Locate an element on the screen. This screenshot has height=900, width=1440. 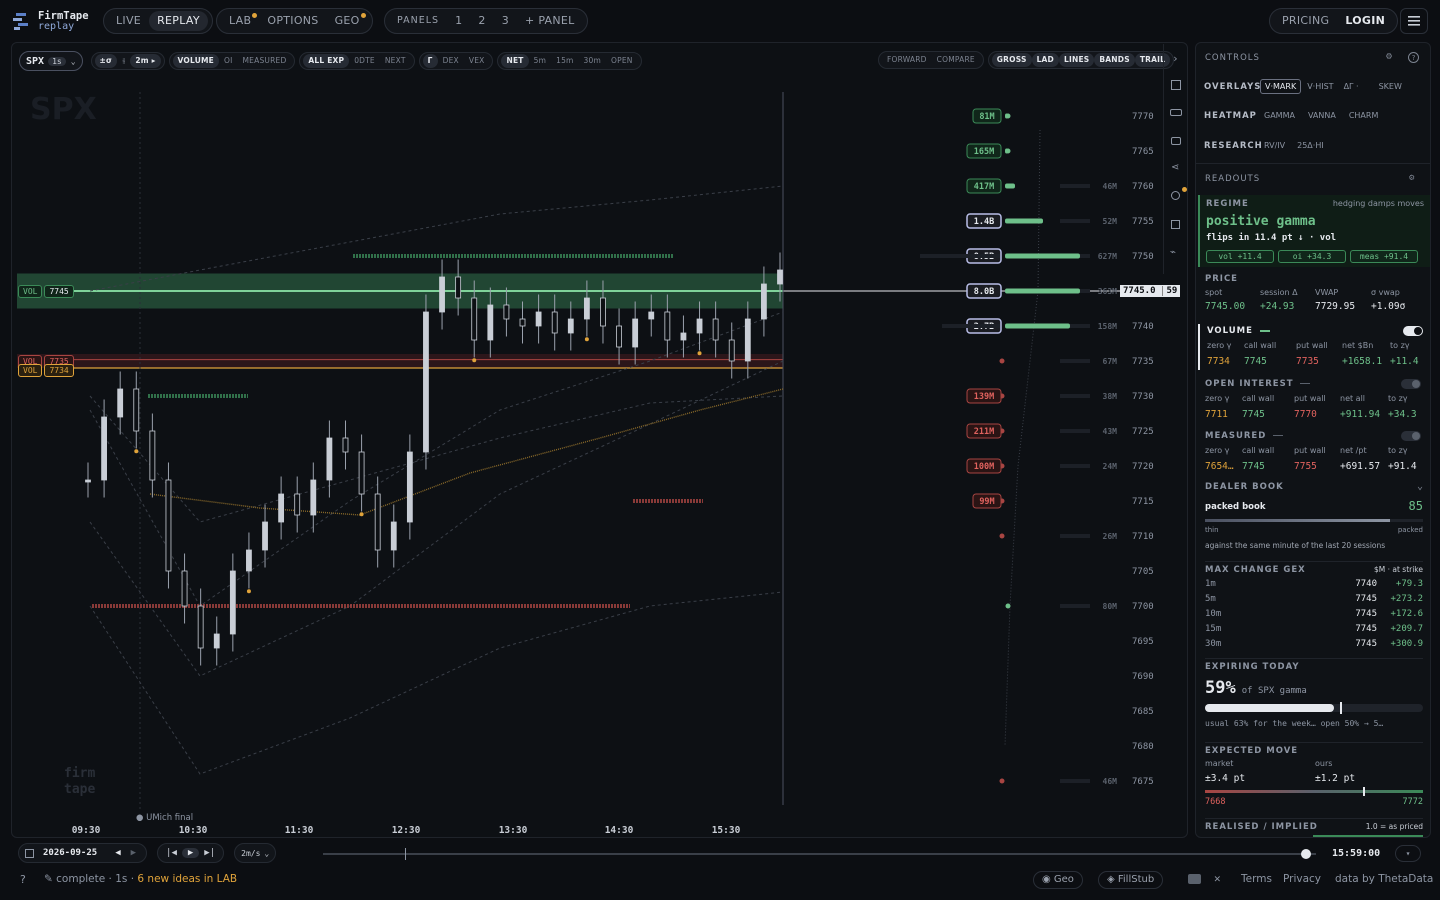
menu-button is located at coordinates (1414, 21).